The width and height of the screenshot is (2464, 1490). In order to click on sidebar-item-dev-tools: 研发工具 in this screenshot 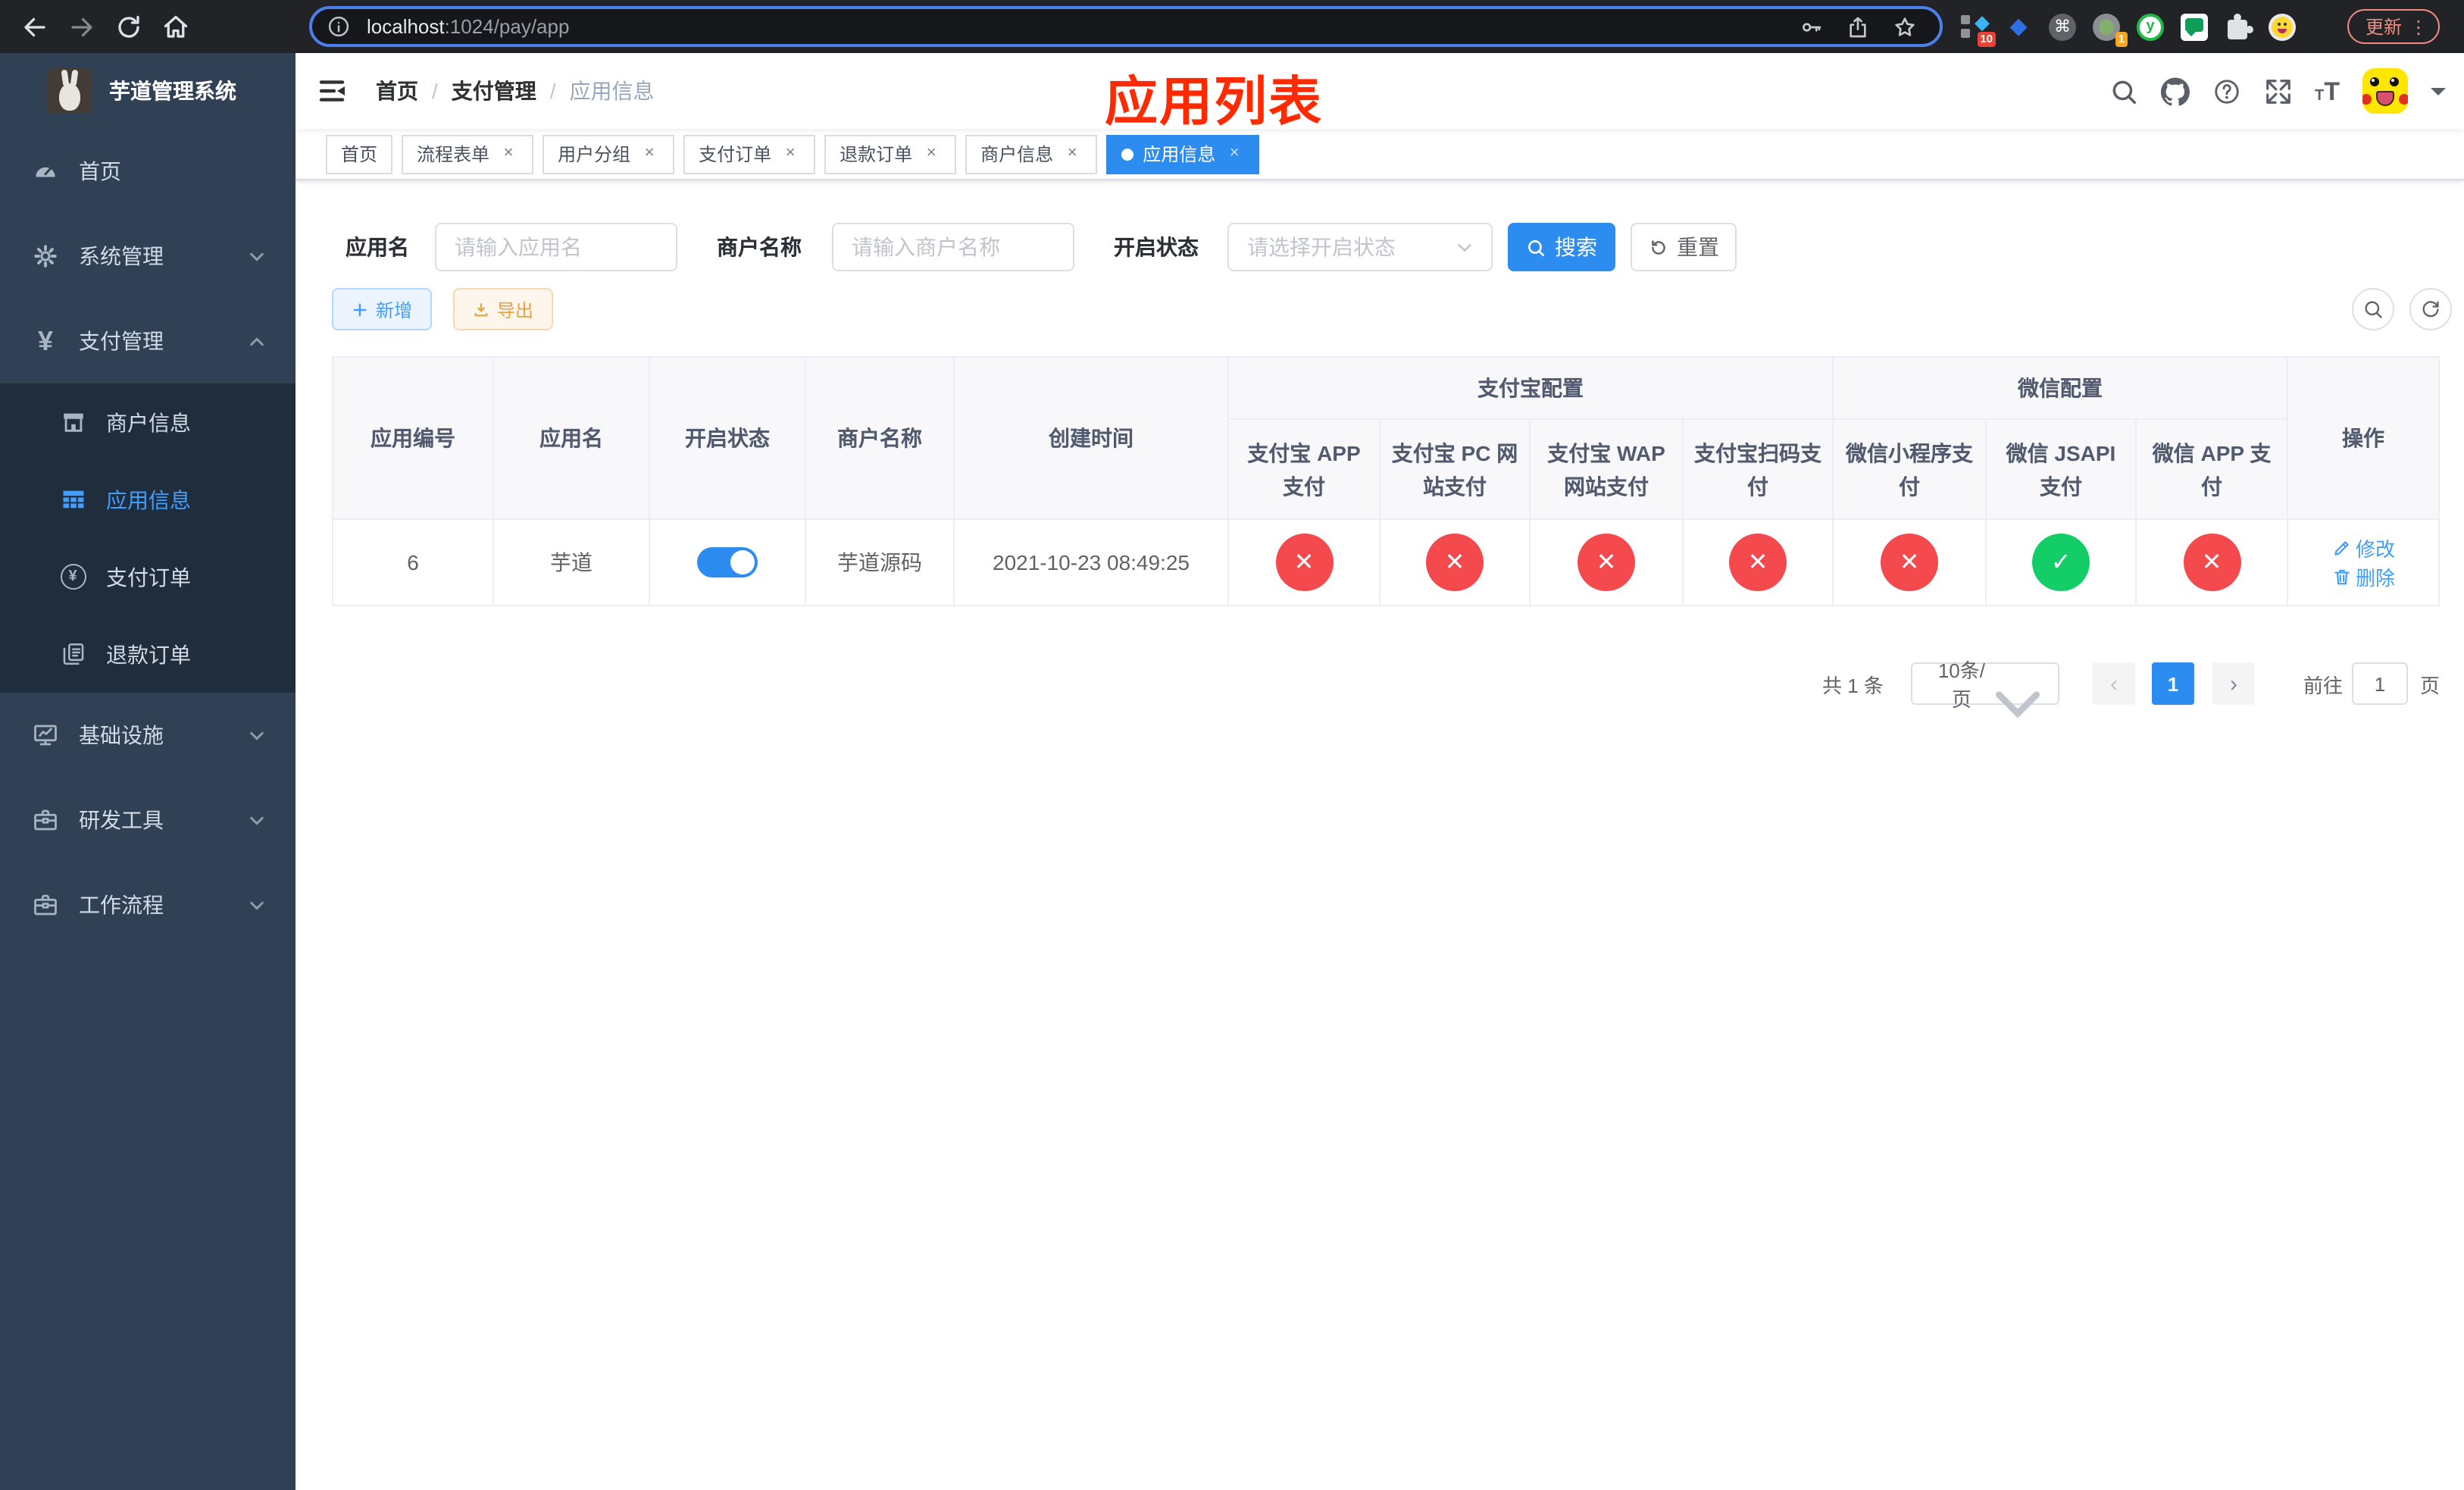, I will do `click(147, 820)`.